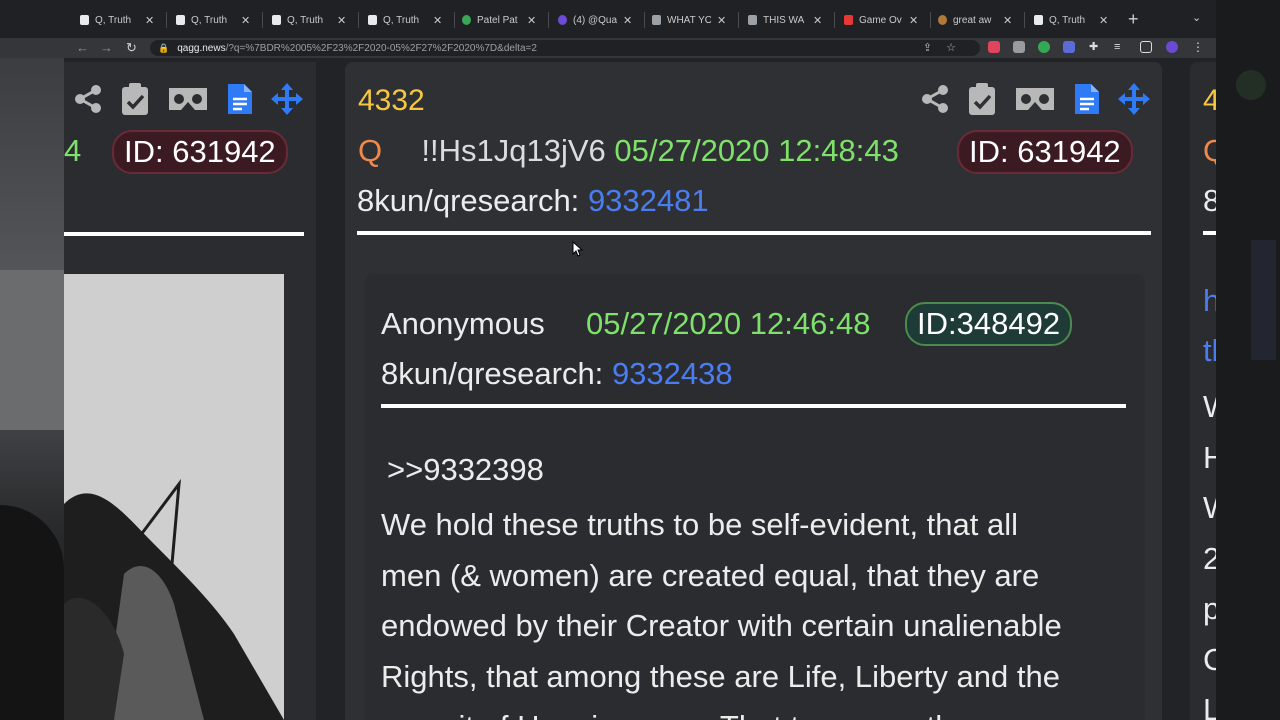 This screenshot has width=1280, height=720. Describe the element at coordinates (881, 20) in the screenshot. I see `tab: Game Ov ✕` at that location.